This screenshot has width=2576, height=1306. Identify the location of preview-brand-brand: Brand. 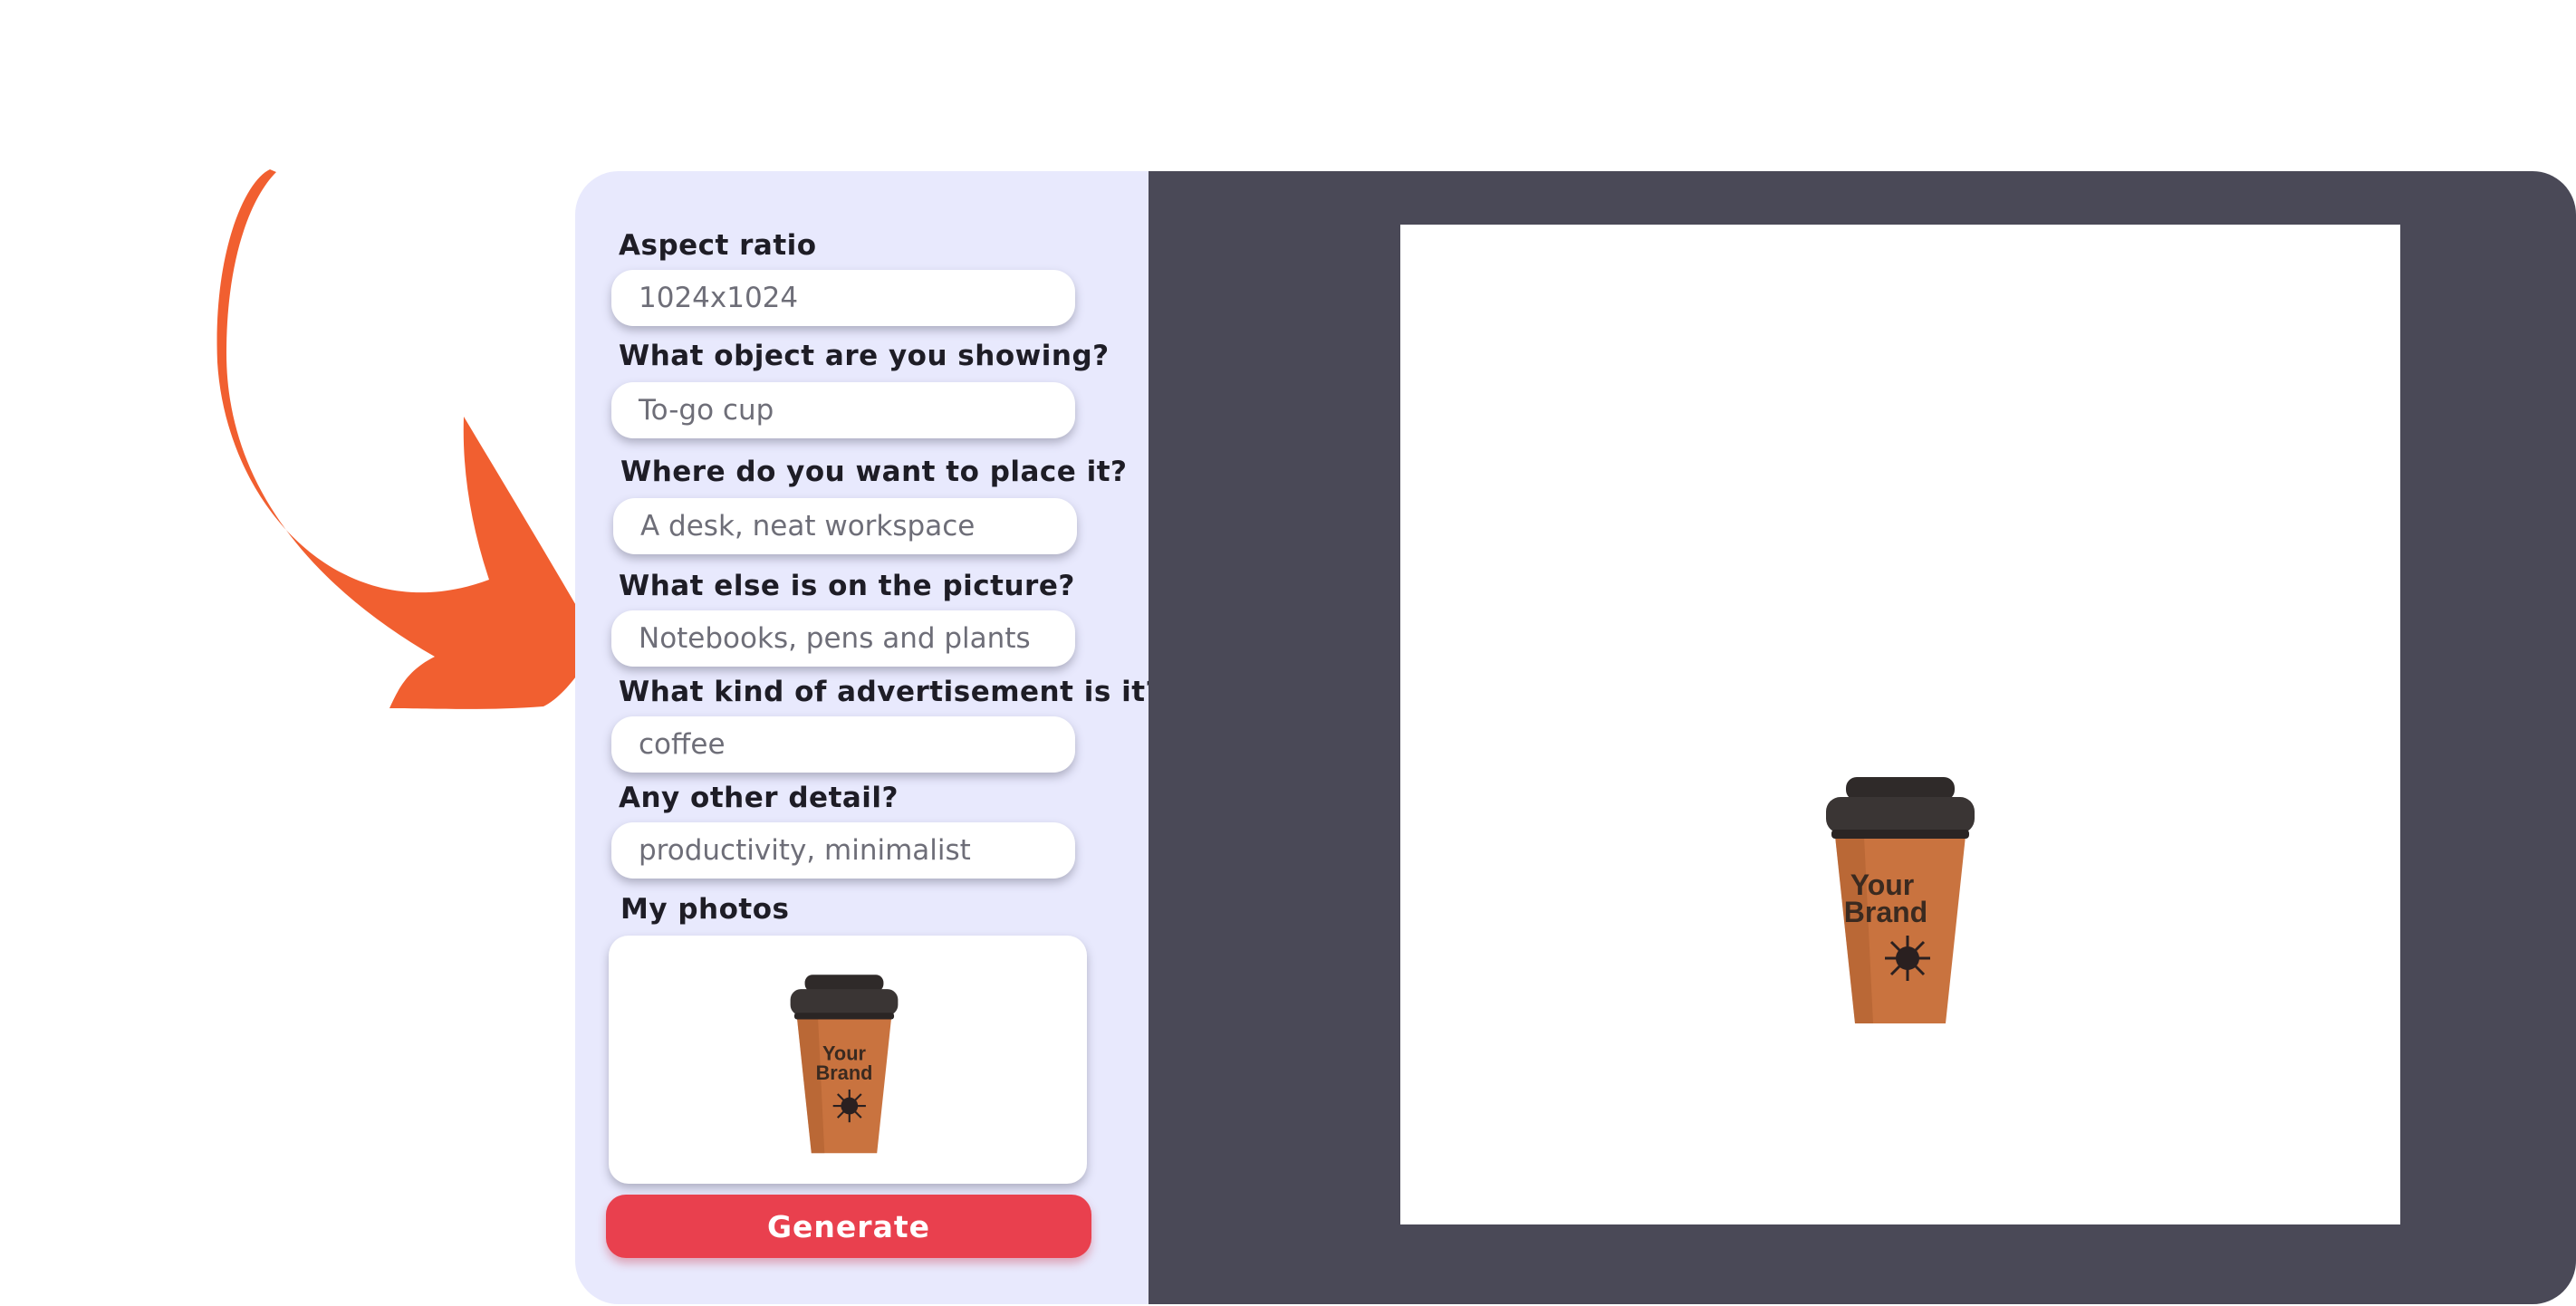
(1885, 912).